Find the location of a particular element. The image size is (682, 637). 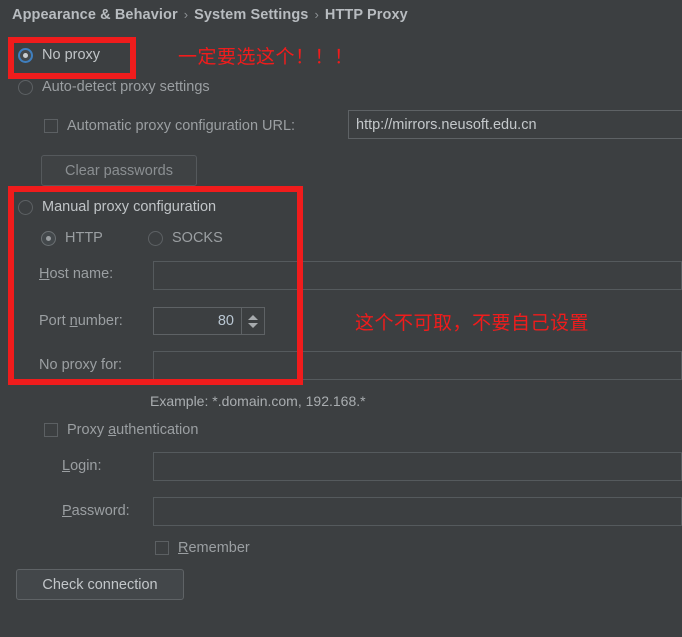

login-label: Login: is located at coordinates (82, 466).